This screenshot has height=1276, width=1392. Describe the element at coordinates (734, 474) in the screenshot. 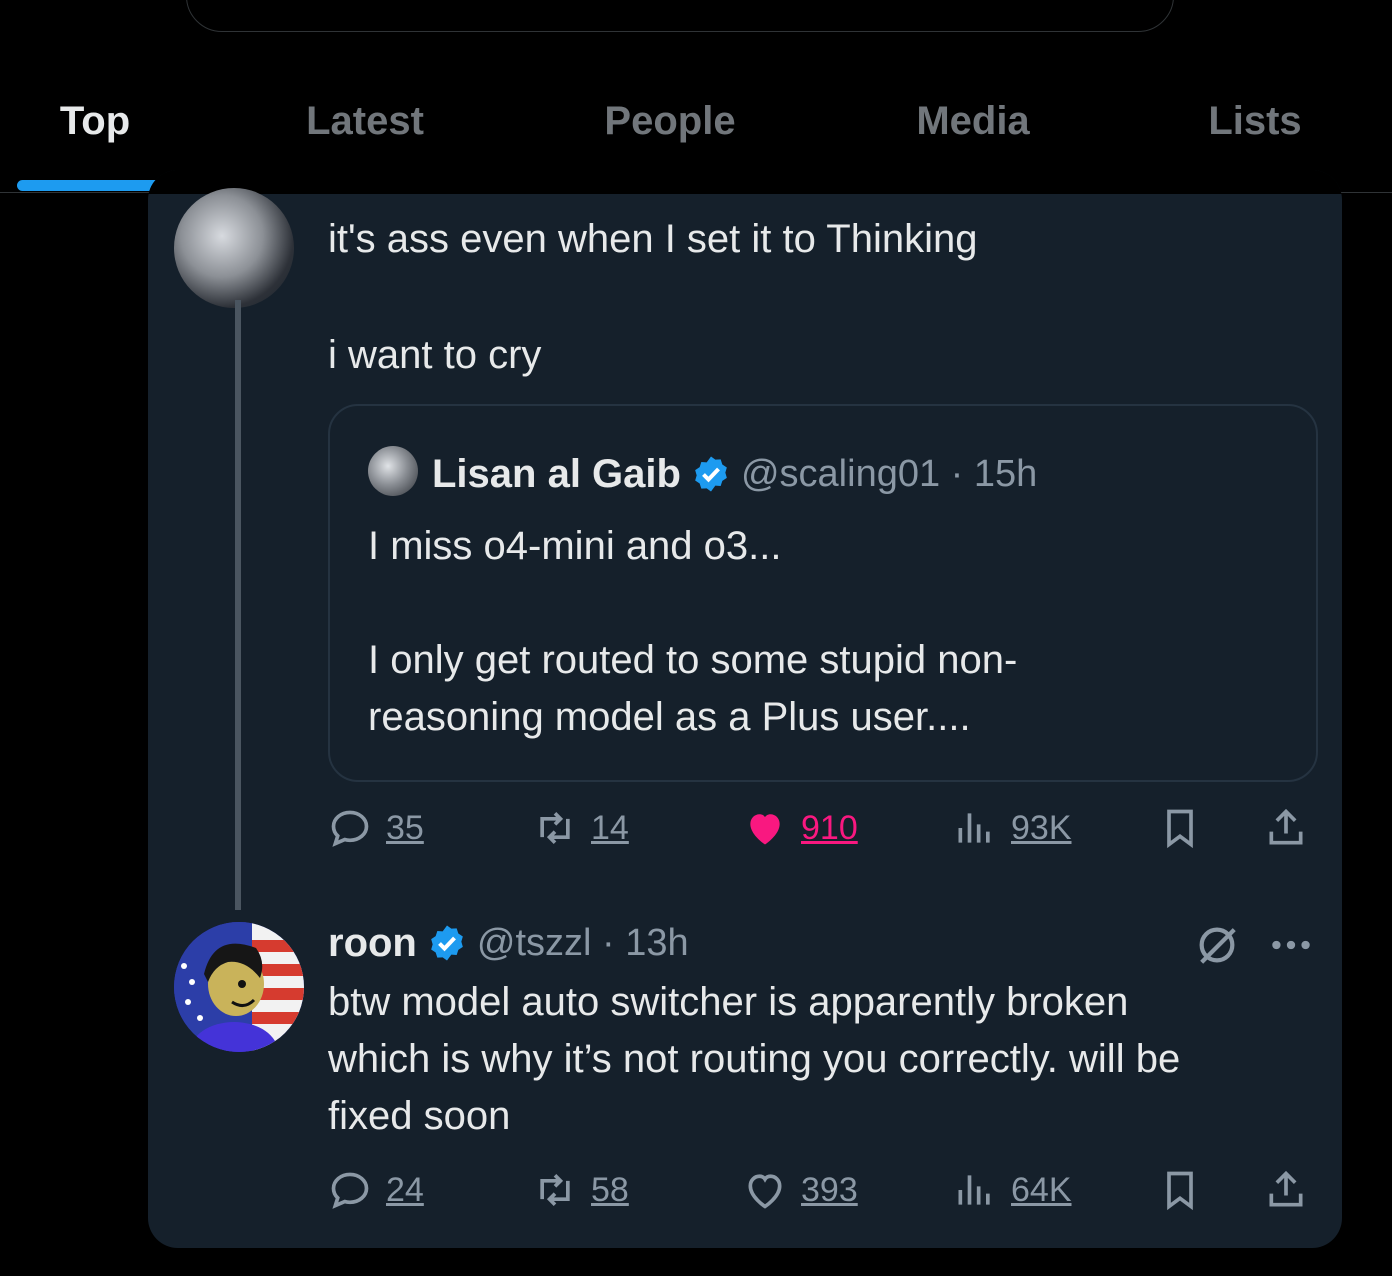

I see `quote-header: Lisan al Gaib @scaling01 · 15h` at that location.